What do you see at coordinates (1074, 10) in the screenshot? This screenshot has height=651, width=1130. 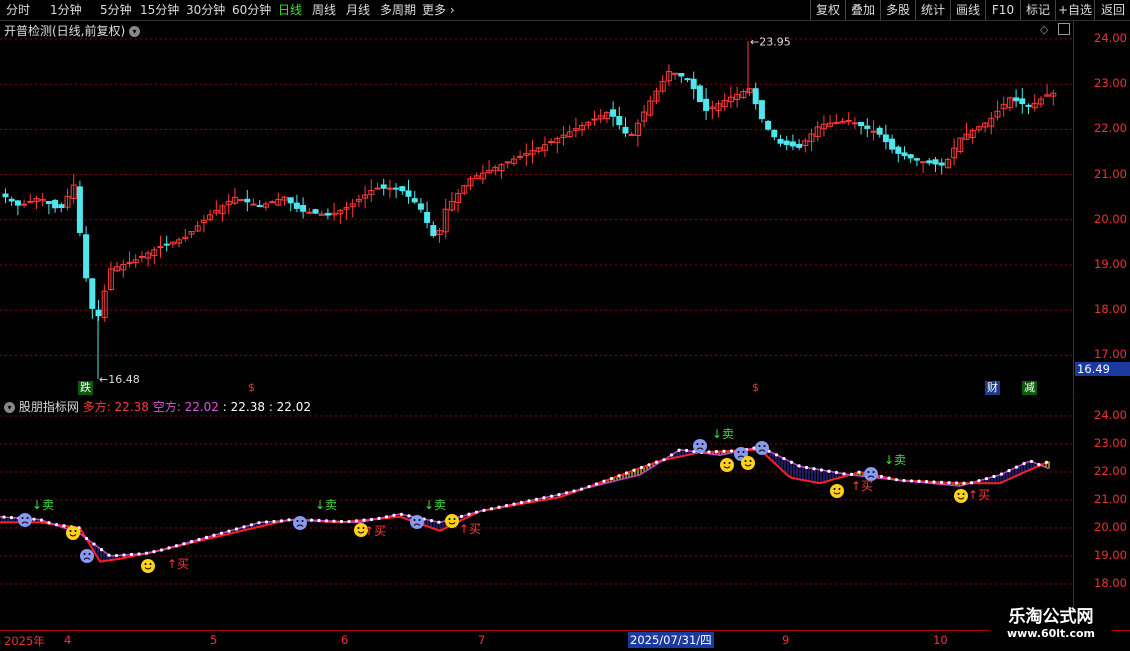 I see `btn-zixuan: +自选` at bounding box center [1074, 10].